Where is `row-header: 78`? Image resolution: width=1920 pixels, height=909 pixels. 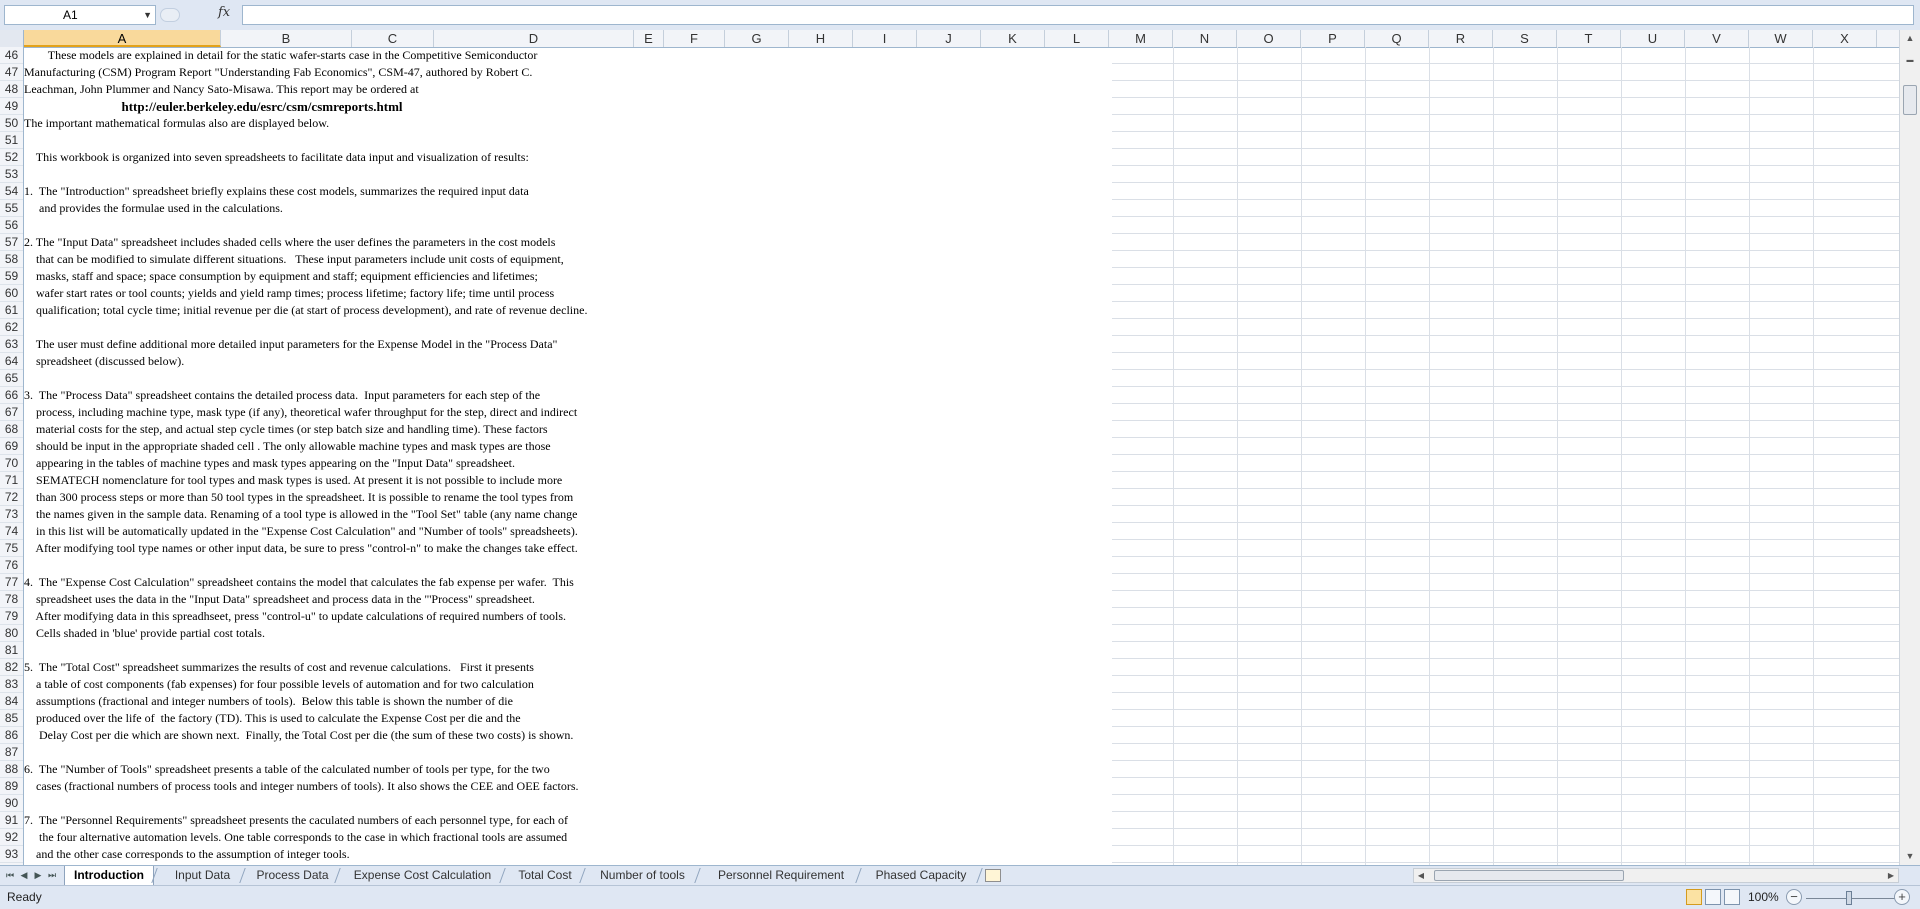 row-header: 78 is located at coordinates (11, 599).